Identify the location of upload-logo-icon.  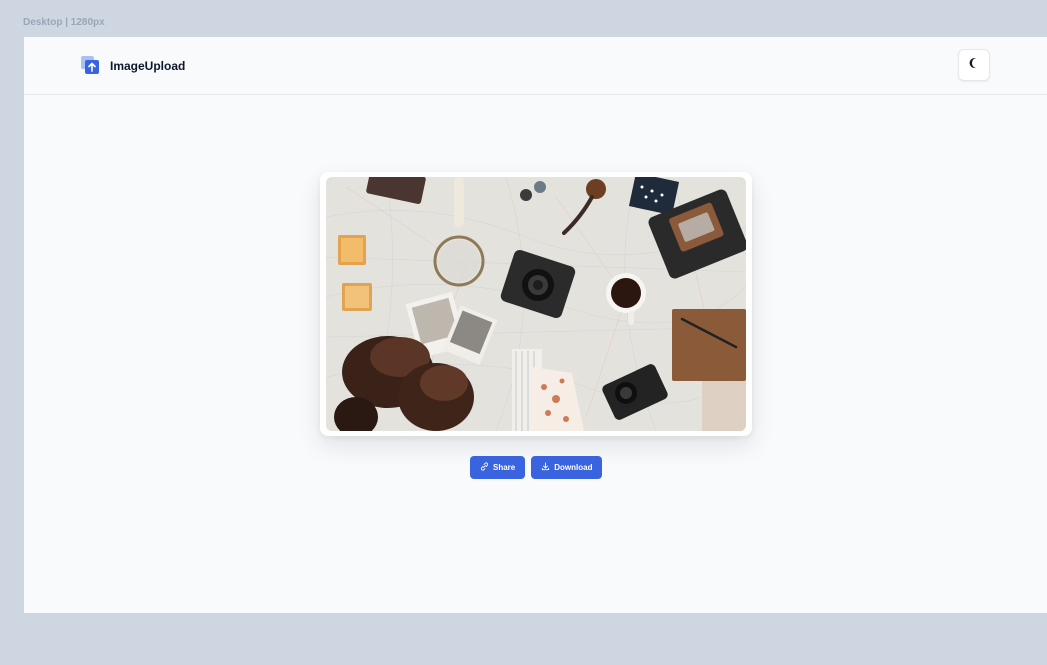
(91, 66).